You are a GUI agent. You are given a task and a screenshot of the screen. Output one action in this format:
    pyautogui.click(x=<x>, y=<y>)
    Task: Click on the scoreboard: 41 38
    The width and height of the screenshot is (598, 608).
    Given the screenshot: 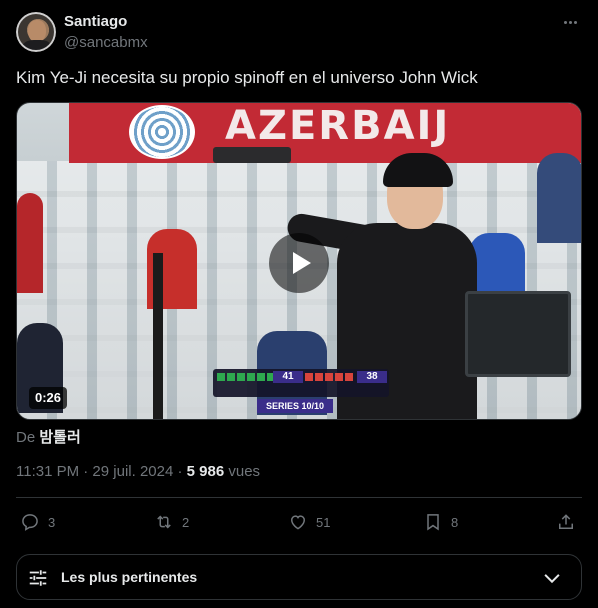 What is the action you would take?
    pyautogui.click(x=301, y=383)
    